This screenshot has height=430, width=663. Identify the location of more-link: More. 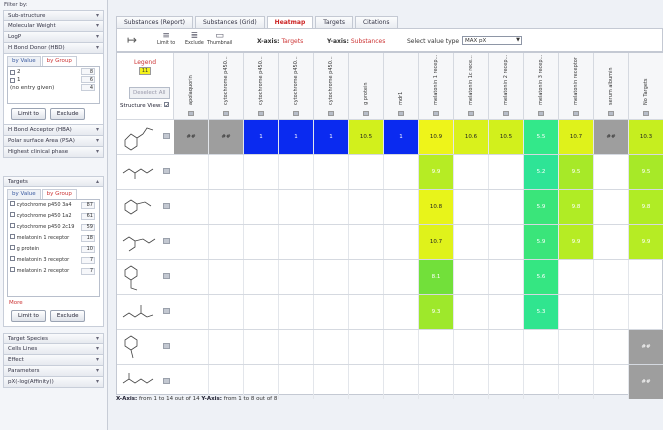
(53, 303).